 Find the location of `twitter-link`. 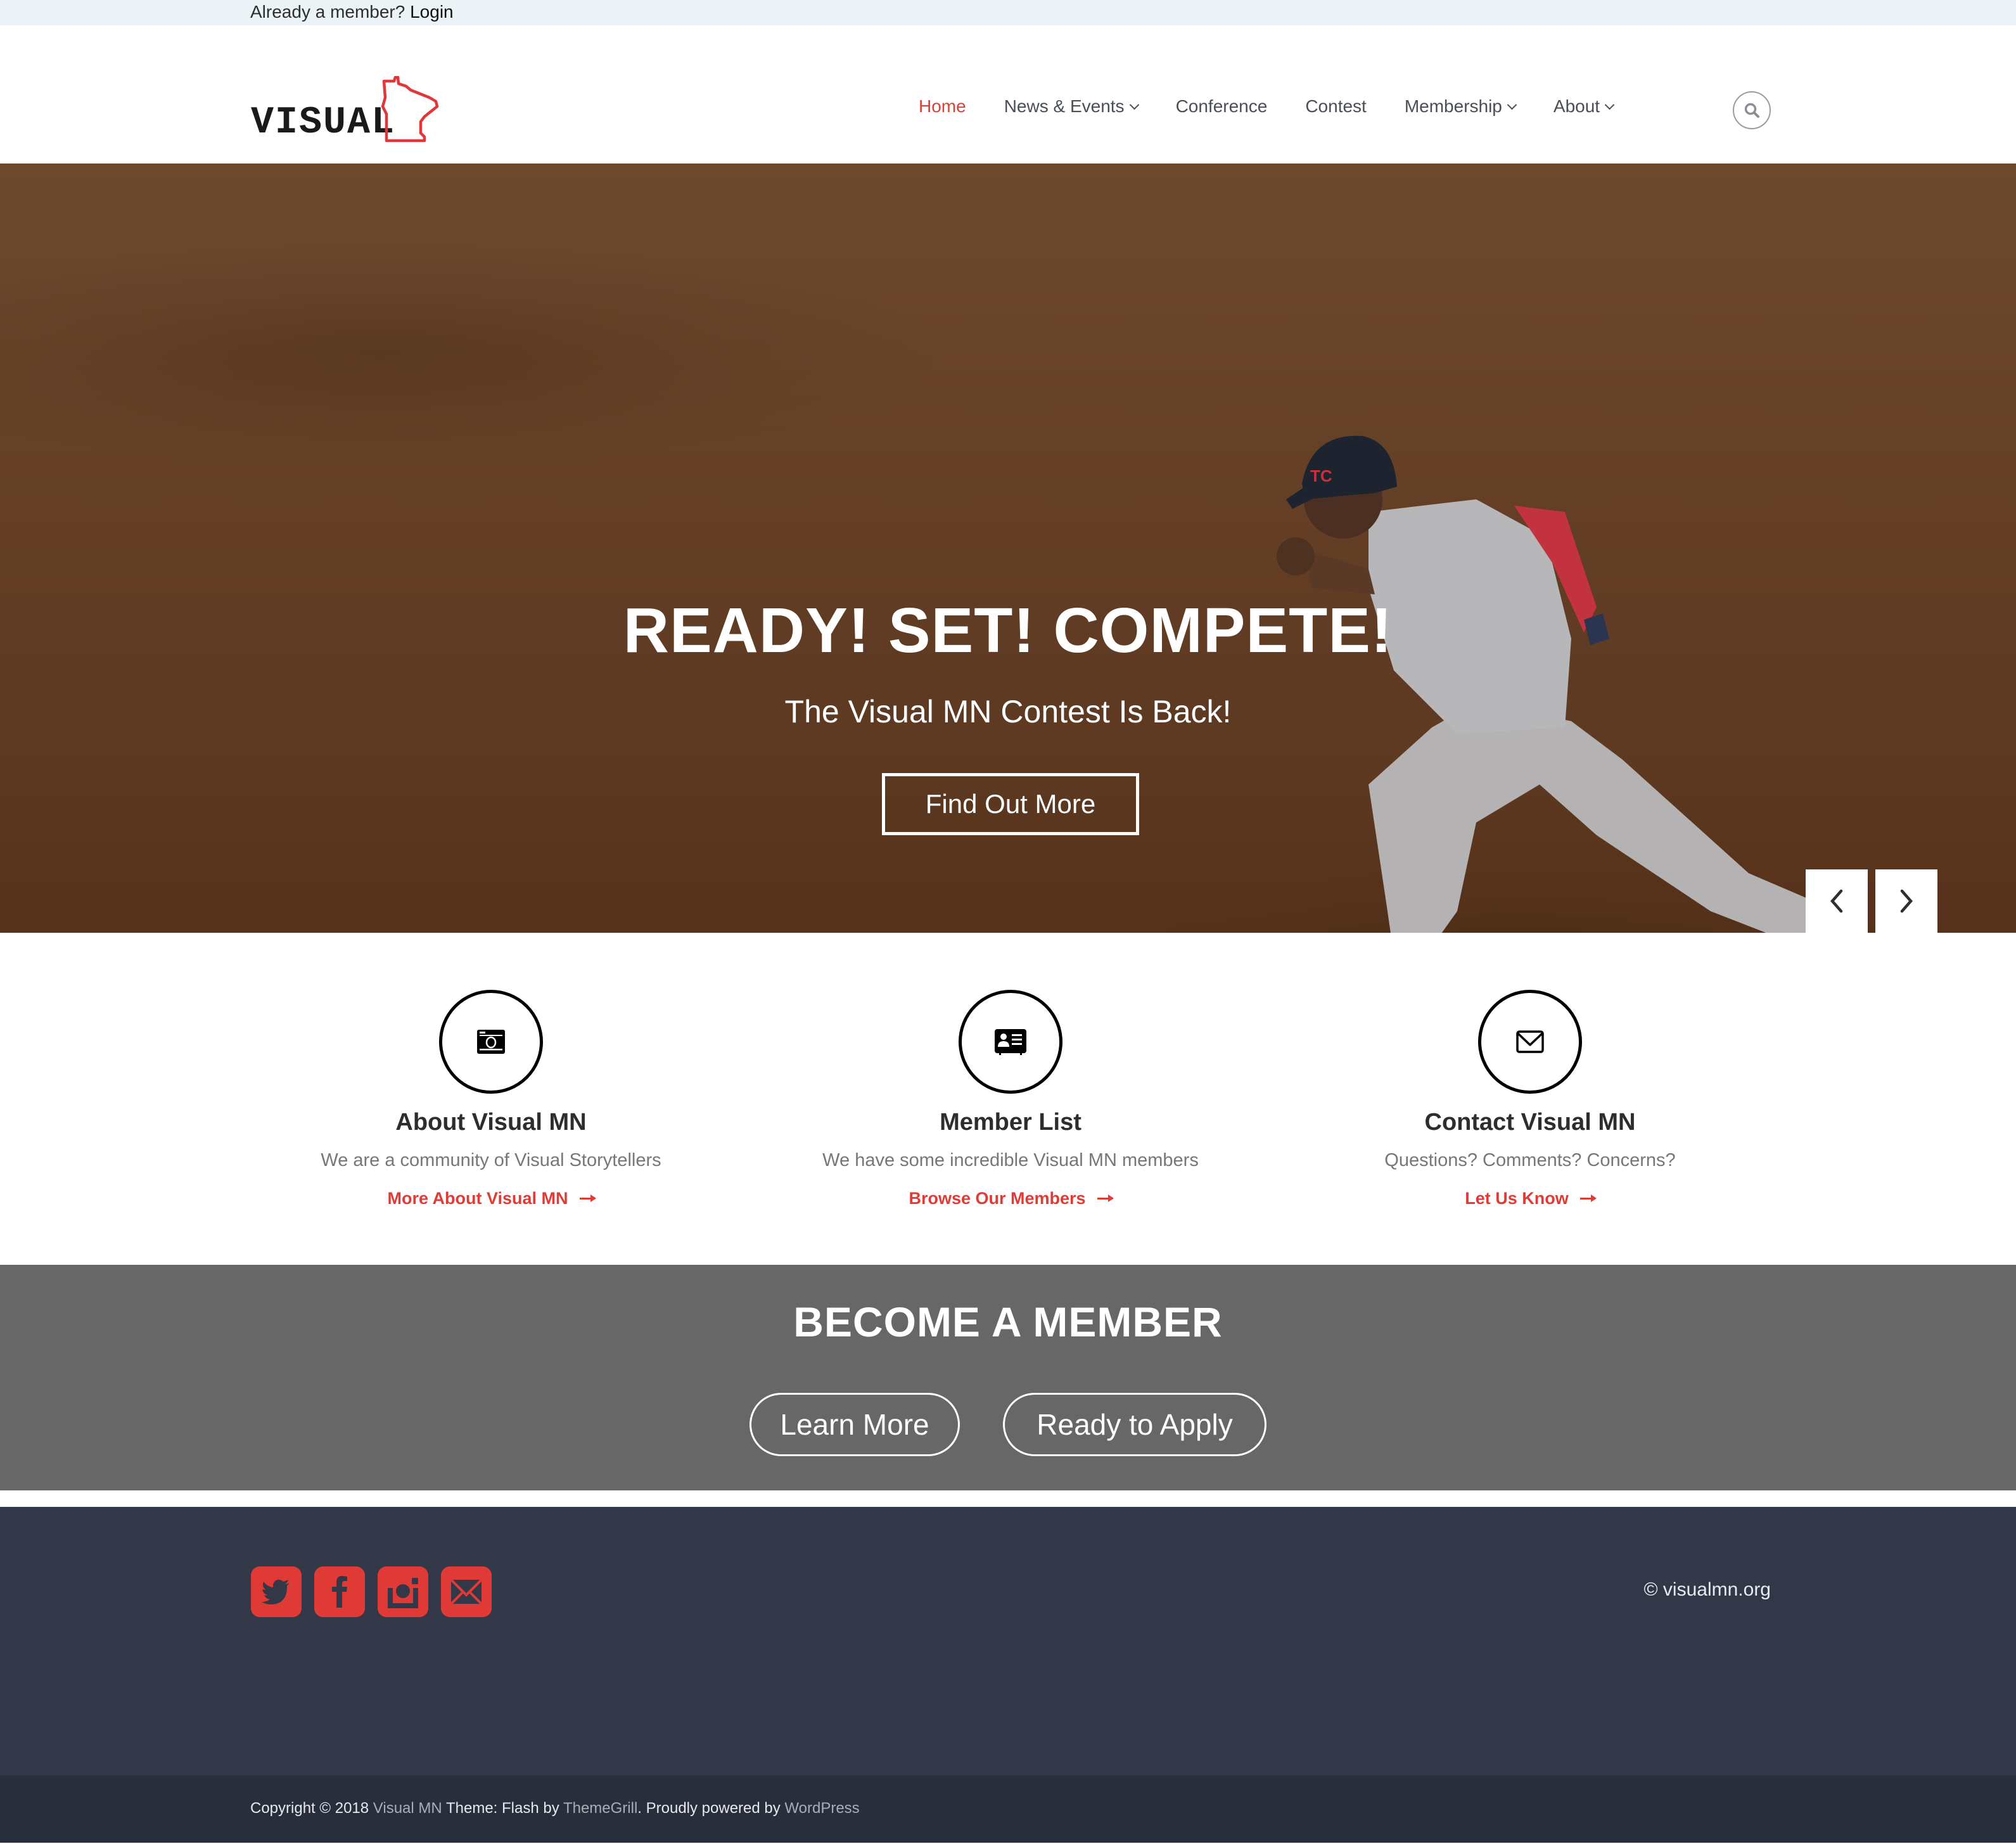

twitter-link is located at coordinates (276, 1591).